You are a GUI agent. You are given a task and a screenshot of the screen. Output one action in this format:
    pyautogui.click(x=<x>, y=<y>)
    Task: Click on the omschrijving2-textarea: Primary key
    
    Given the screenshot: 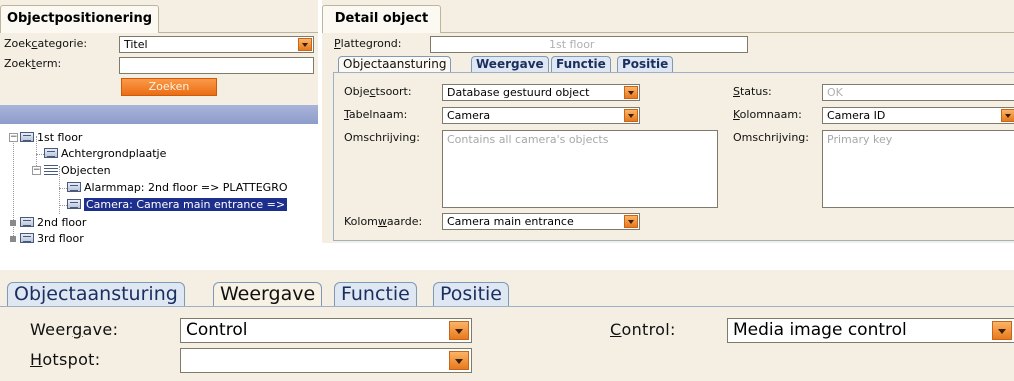 What is the action you would take?
    pyautogui.click(x=918, y=169)
    